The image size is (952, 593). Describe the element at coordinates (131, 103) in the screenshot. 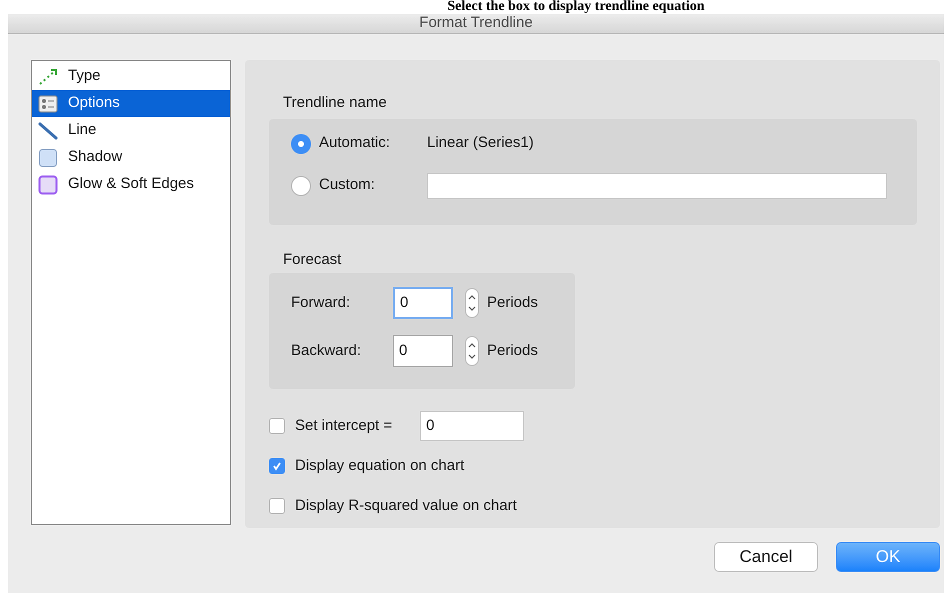

I see `sidebar-item: Options` at that location.